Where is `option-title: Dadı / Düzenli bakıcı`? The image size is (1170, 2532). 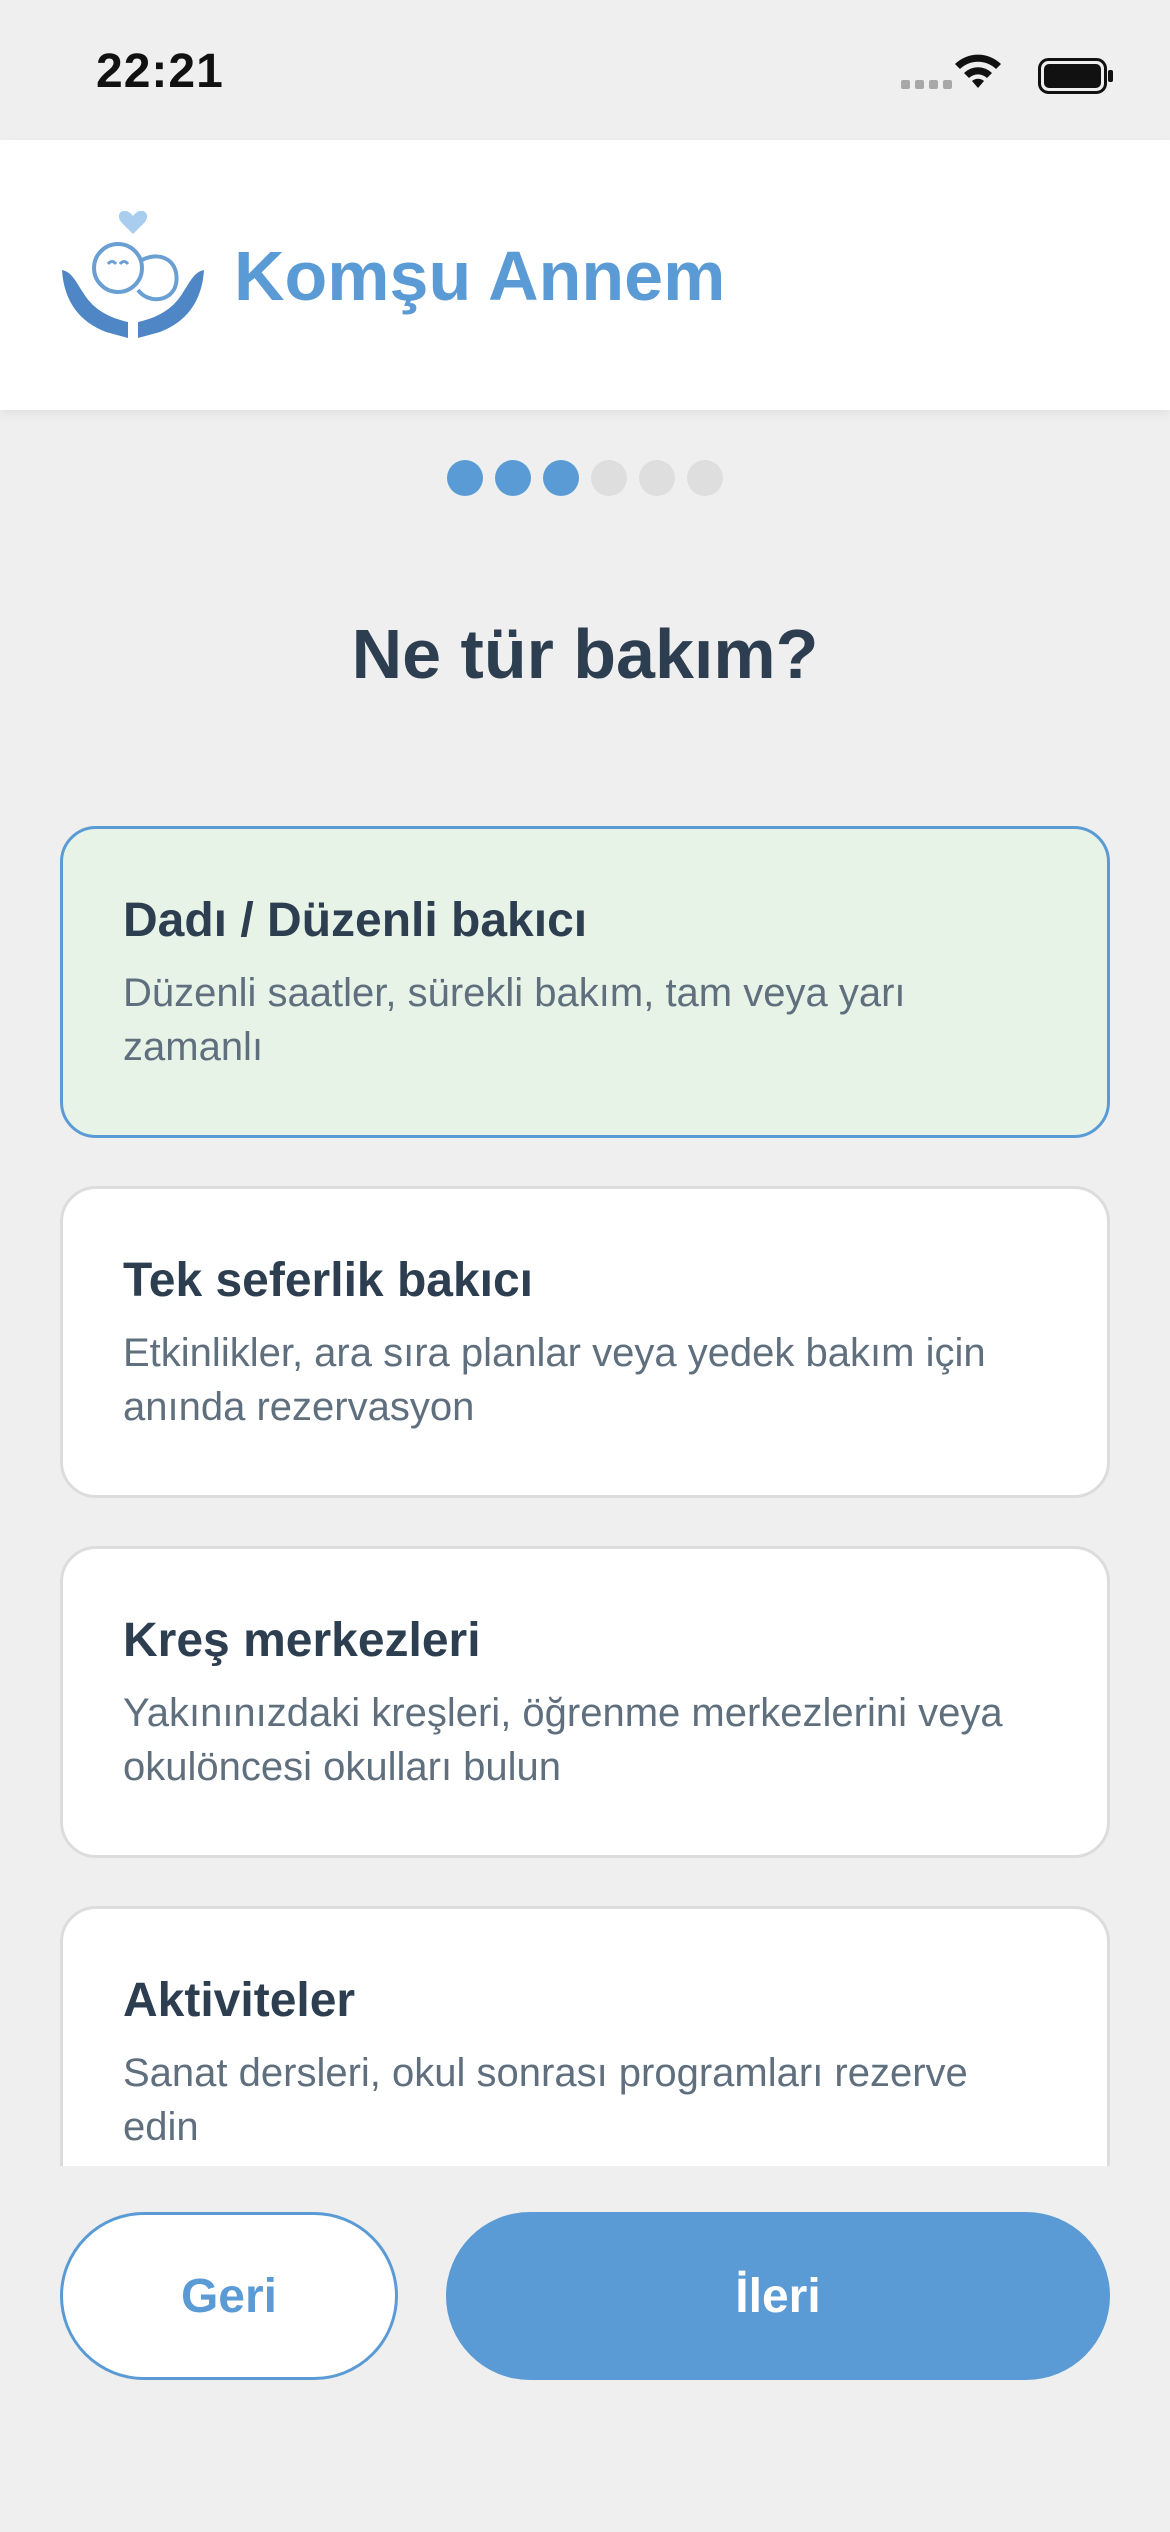
option-title: Dadı / Düzenli bakıcı is located at coordinates (355, 920).